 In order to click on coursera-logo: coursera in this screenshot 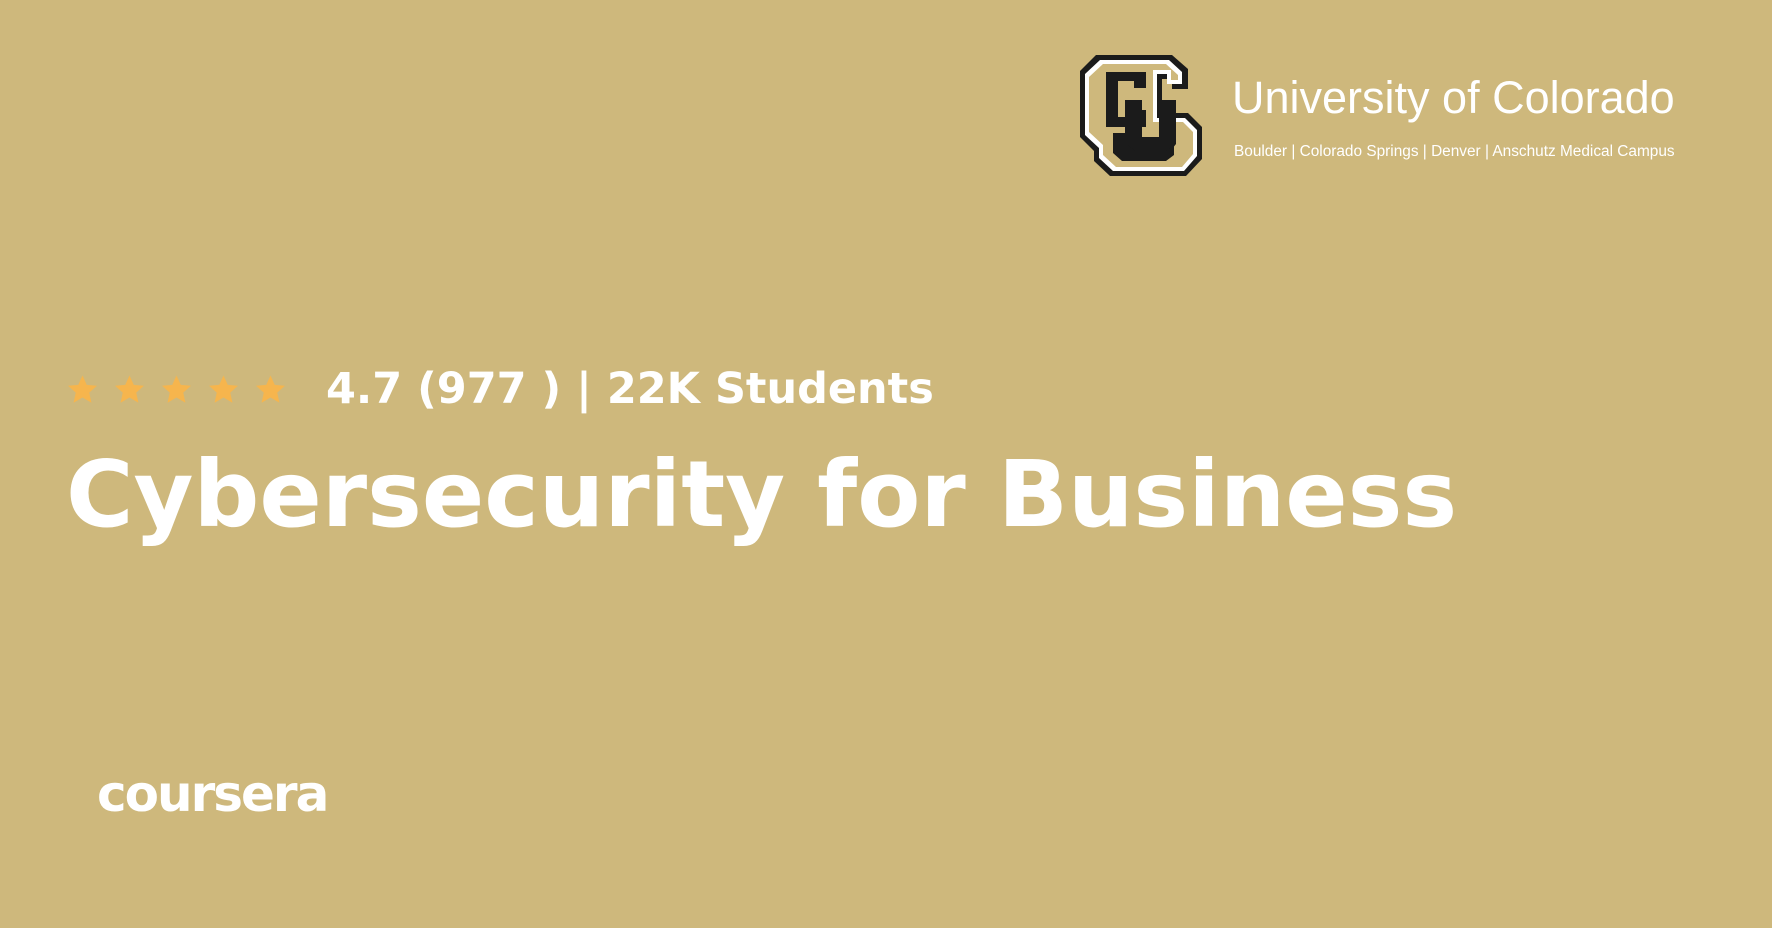, I will do `click(213, 794)`.